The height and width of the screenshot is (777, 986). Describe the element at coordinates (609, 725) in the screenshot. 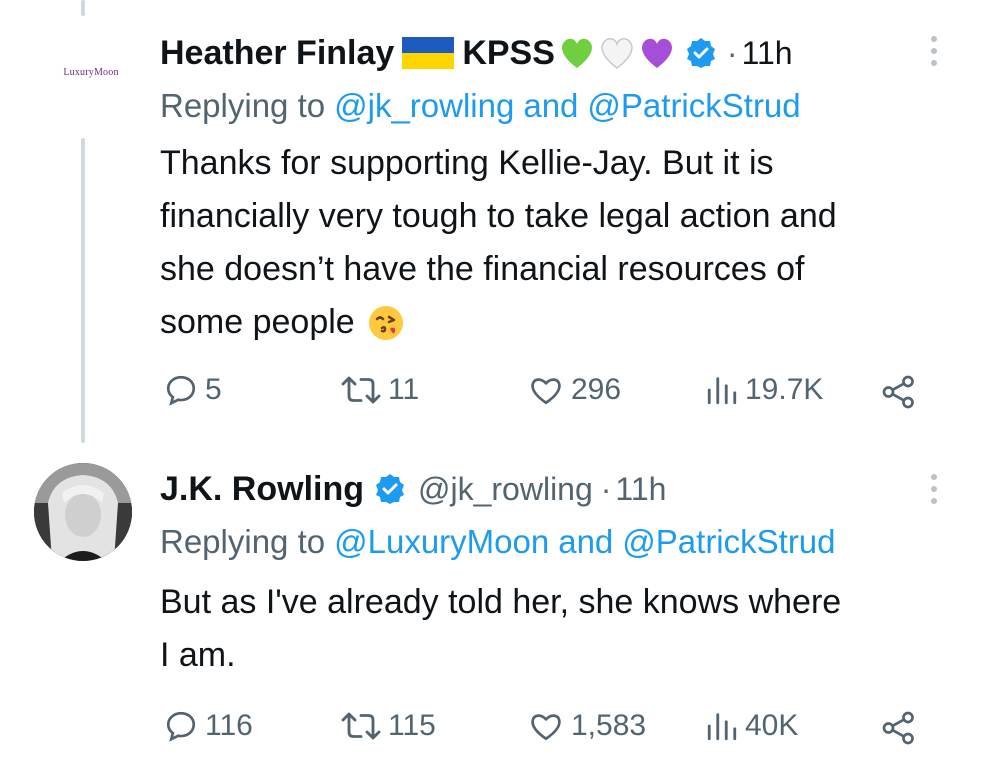

I see `like-count: 1,583` at that location.